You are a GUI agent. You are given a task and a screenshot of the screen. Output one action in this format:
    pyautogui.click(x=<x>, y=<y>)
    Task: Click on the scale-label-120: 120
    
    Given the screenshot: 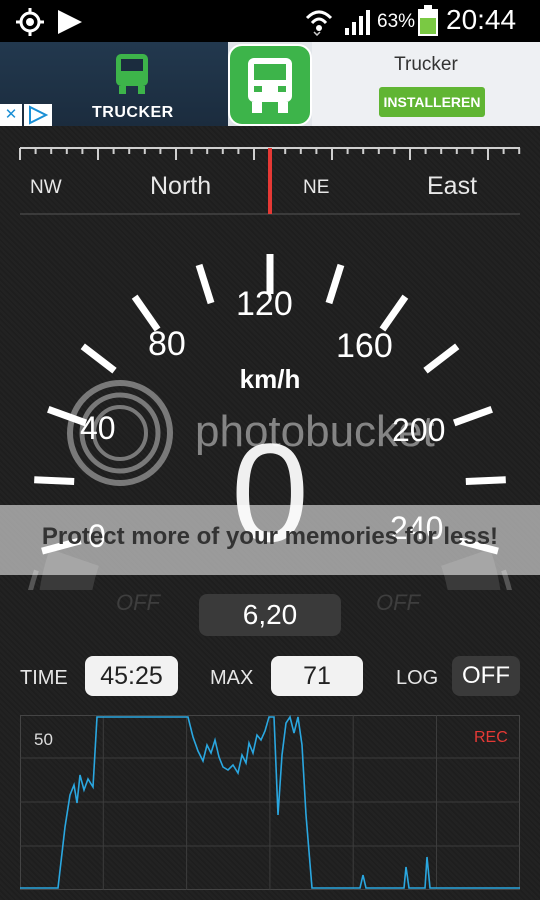 What is the action you would take?
    pyautogui.click(x=264, y=304)
    